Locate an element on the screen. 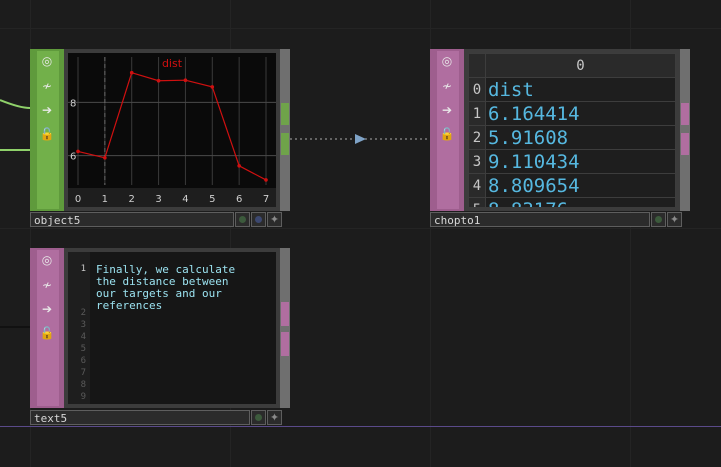 The width and height of the screenshot is (721, 467). cell: 5.91608 is located at coordinates (580, 137).